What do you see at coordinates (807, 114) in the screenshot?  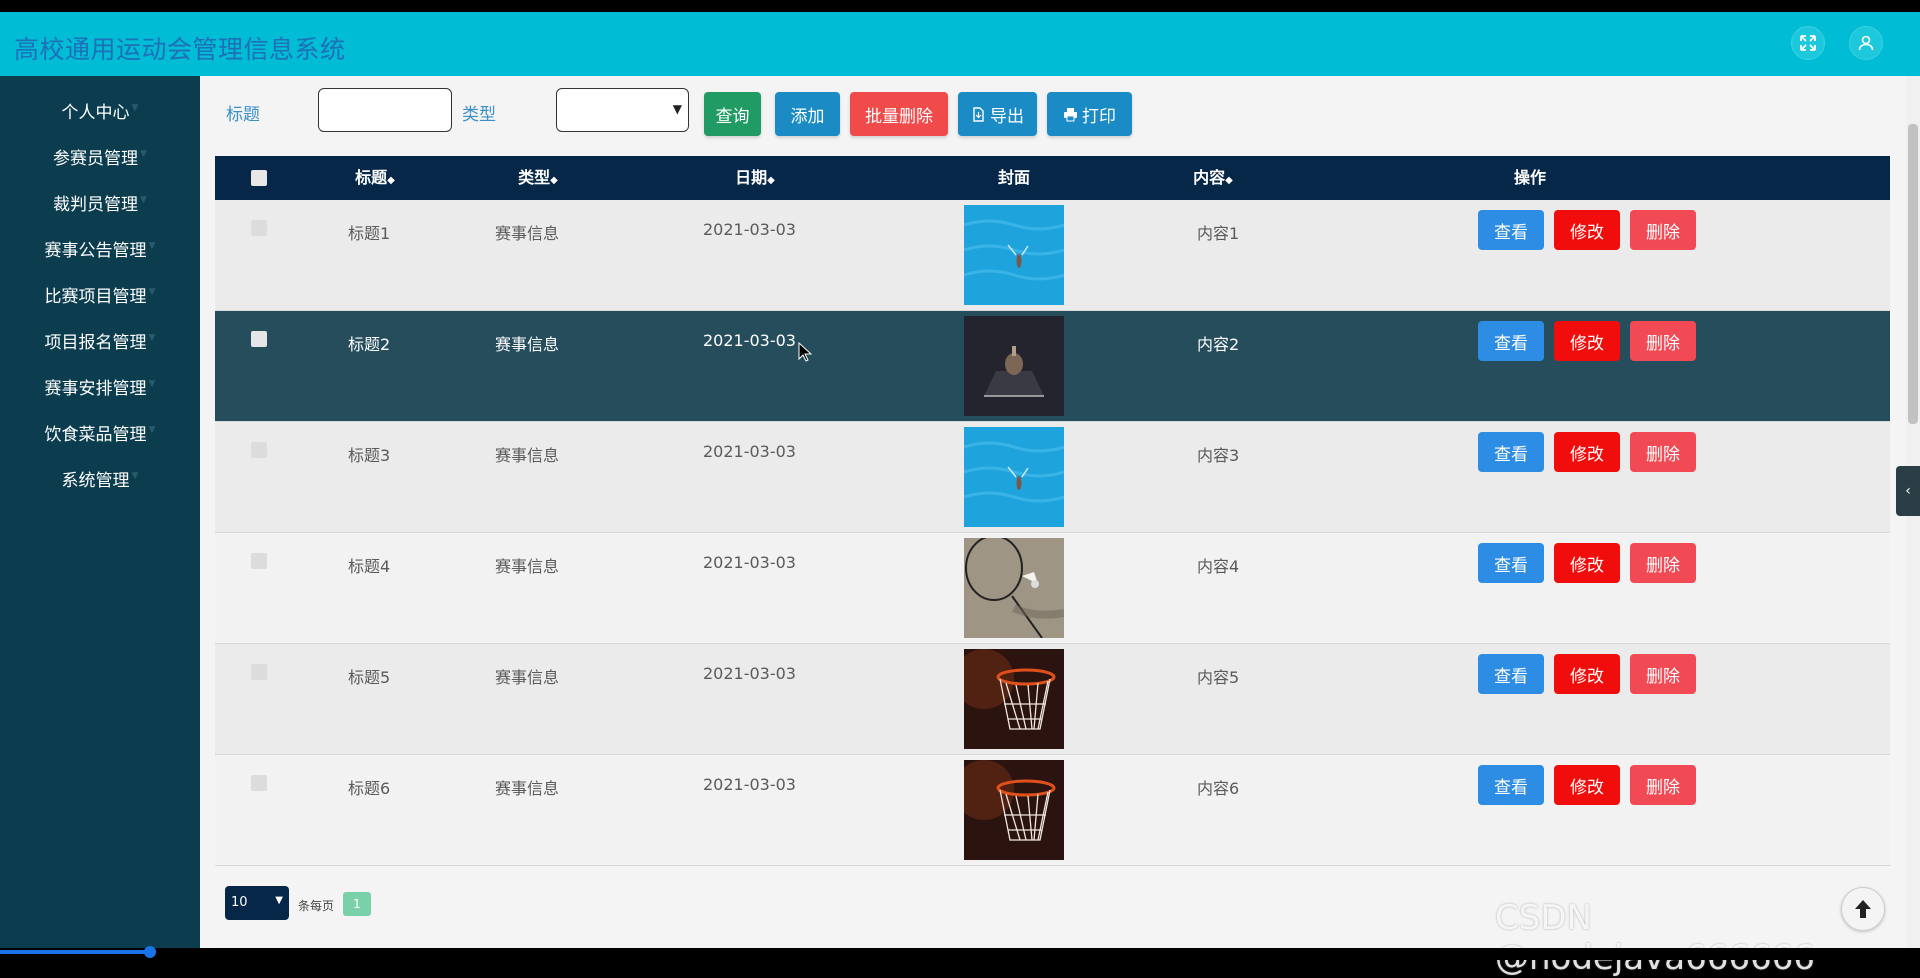 I see `add-button: 添加` at bounding box center [807, 114].